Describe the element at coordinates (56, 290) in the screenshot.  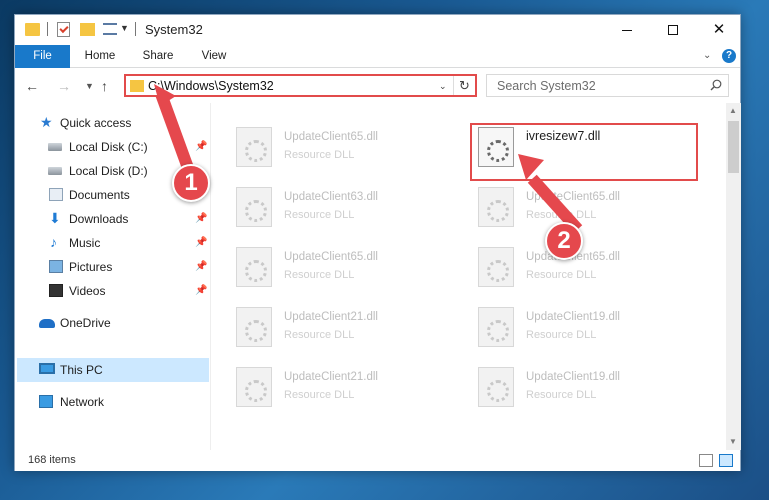
I see `videos-icon` at that location.